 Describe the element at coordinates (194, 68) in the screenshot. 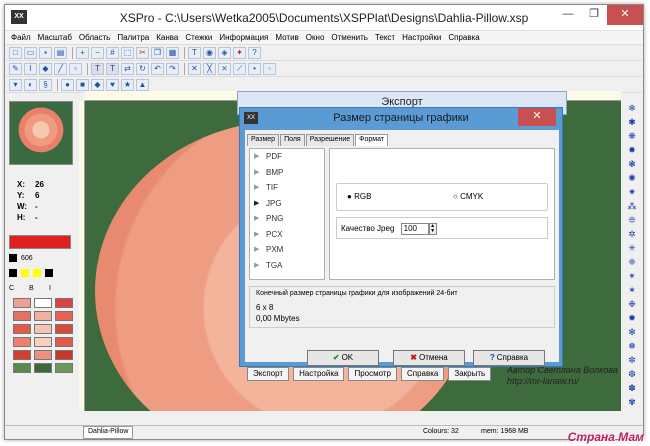

I see `stitch-full-icon: ✕` at that location.